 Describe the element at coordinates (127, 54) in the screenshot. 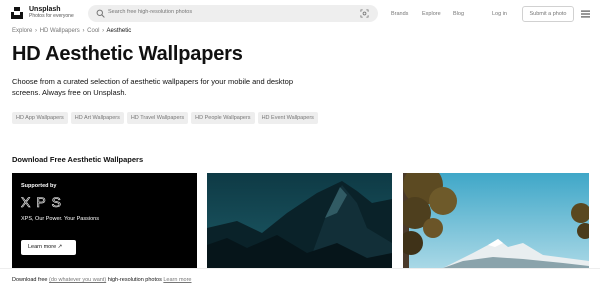

I see `page-title: HD Aesthetic Wallpapers` at that location.